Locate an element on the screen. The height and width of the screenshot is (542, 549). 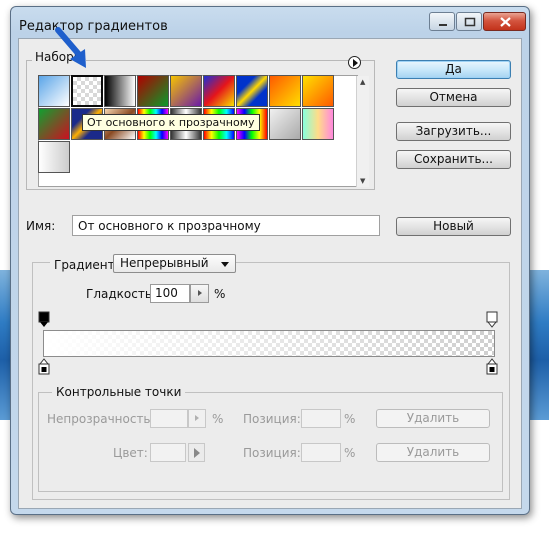
name-field: От основного к прозрачному is located at coordinates (226, 225).